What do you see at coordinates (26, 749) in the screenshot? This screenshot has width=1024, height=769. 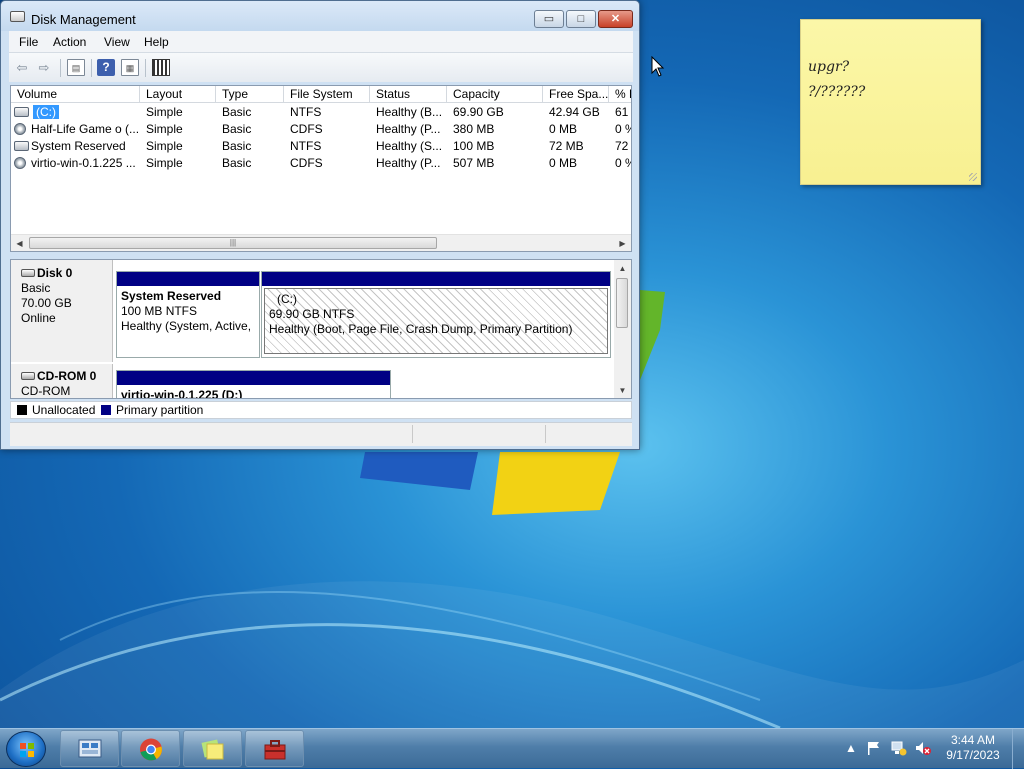 I see `start-button` at bounding box center [26, 749].